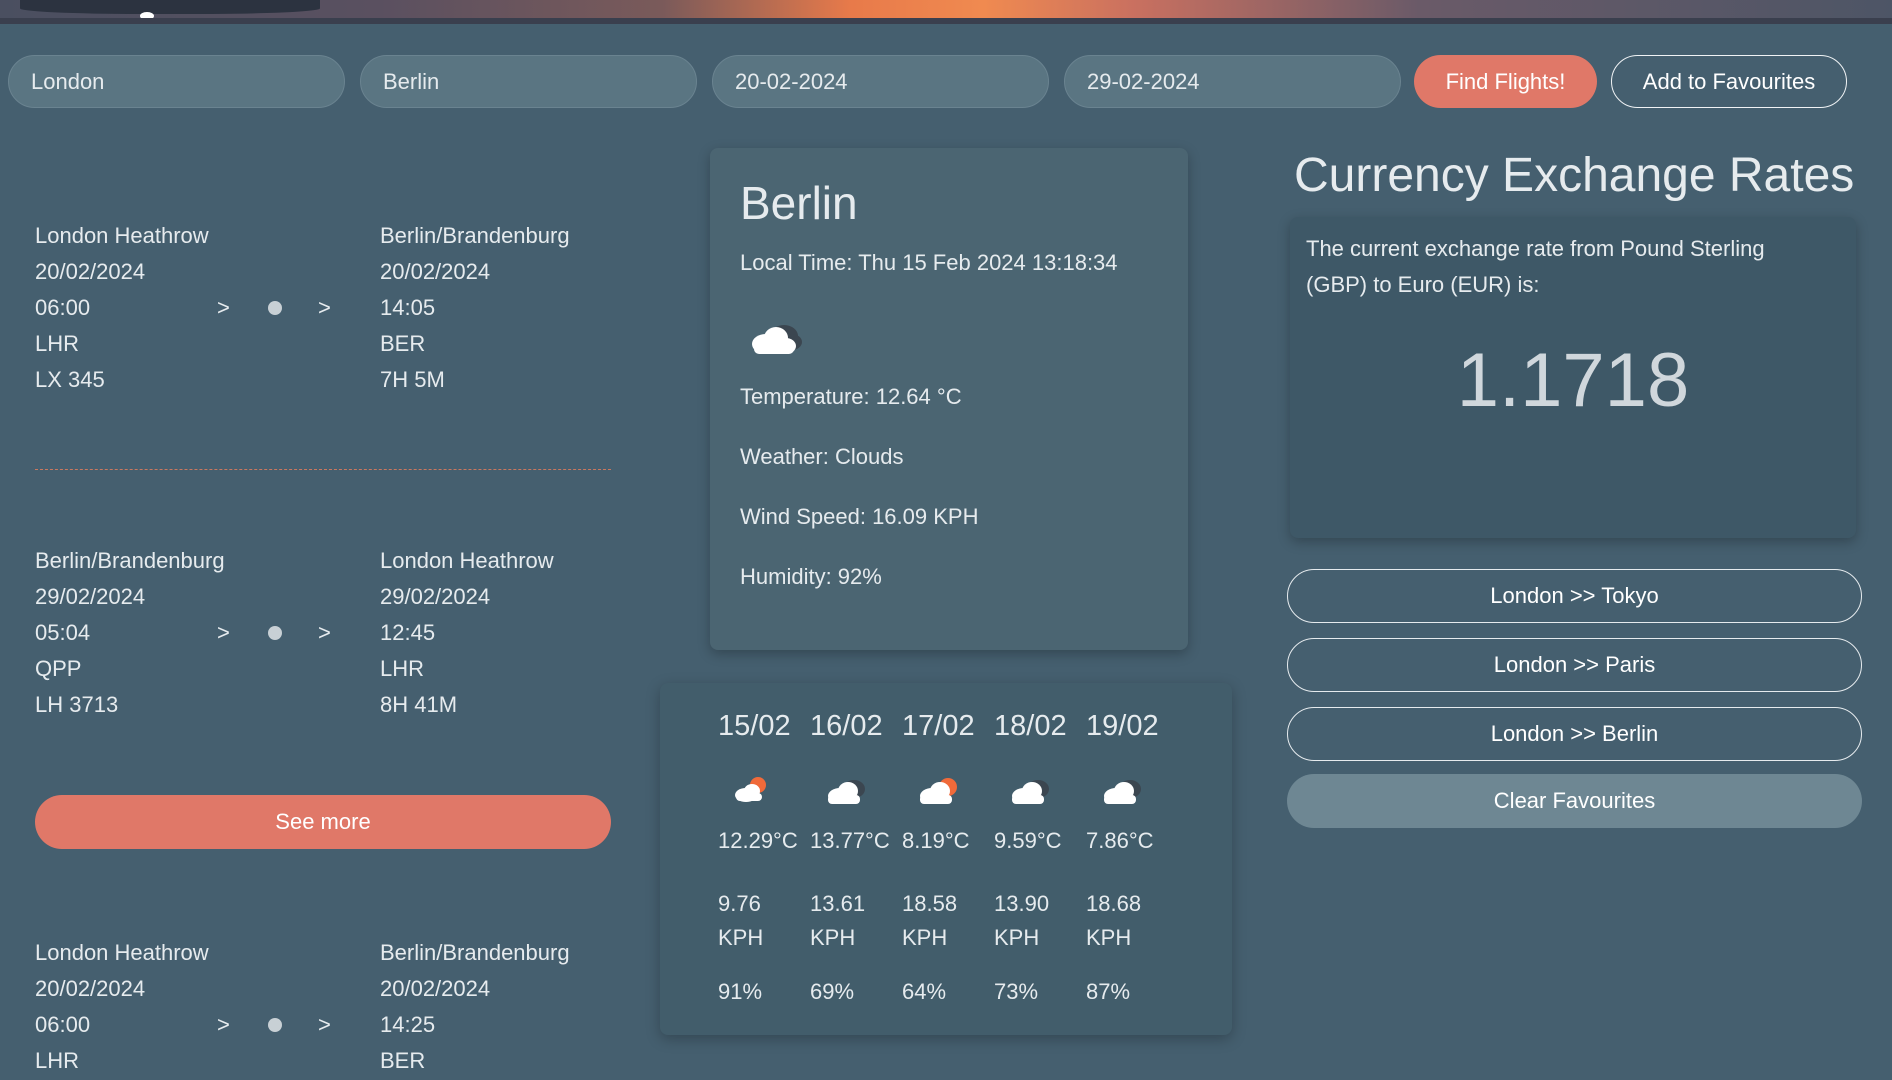 The image size is (1892, 1080). I want to click on forecast-humidity: 73%, so click(1016, 991).